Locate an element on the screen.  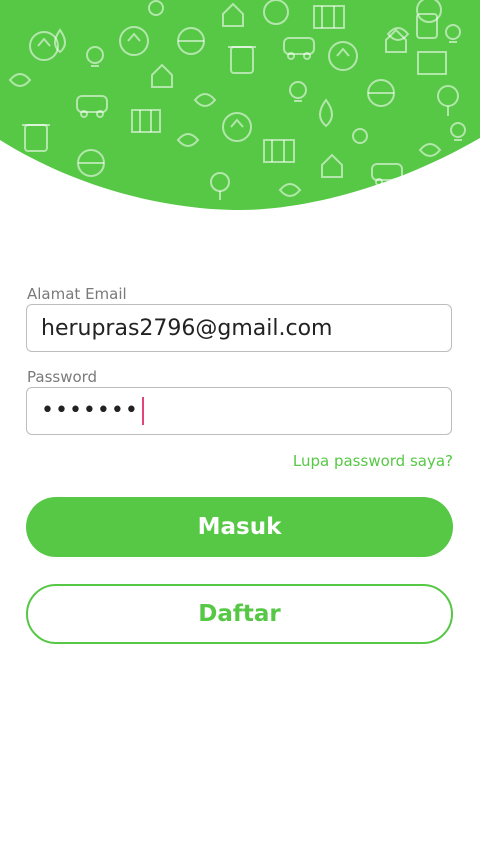
register-button: Daftar is located at coordinates (239, 614).